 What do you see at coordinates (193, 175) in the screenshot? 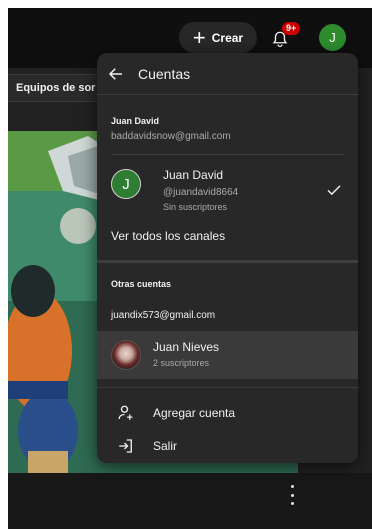
I see `channel-name: Juan David` at bounding box center [193, 175].